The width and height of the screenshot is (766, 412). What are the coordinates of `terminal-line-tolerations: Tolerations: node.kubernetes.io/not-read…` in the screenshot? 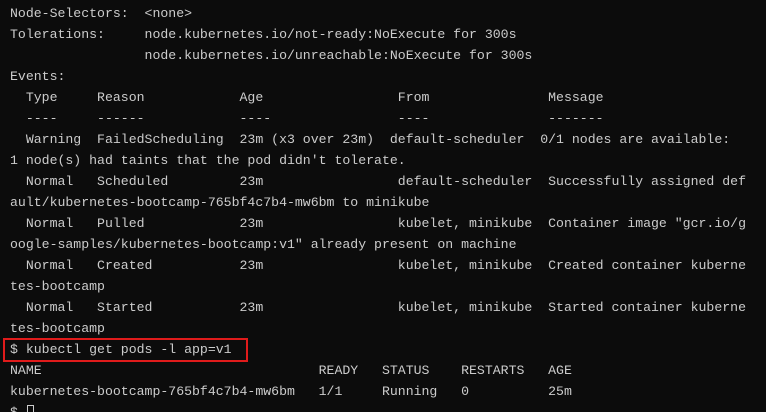 It's located at (263, 34).